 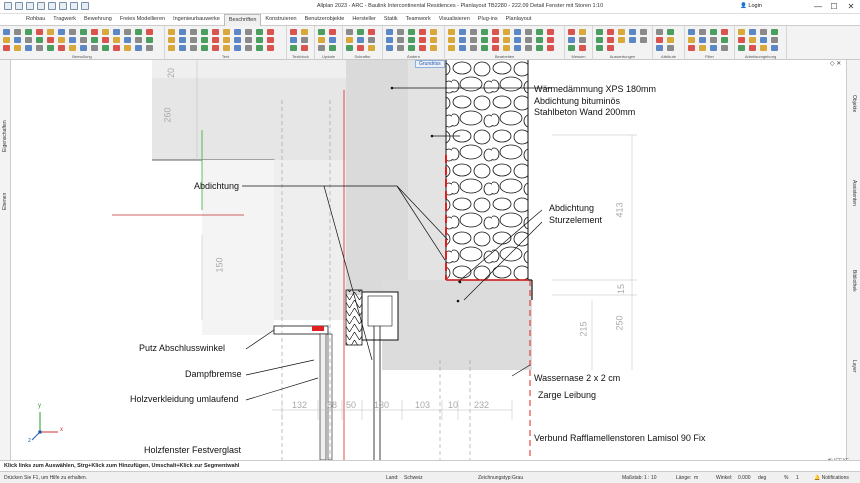 What do you see at coordinates (797, 478) in the screenshot?
I see `percent-value: 1` at bounding box center [797, 478].